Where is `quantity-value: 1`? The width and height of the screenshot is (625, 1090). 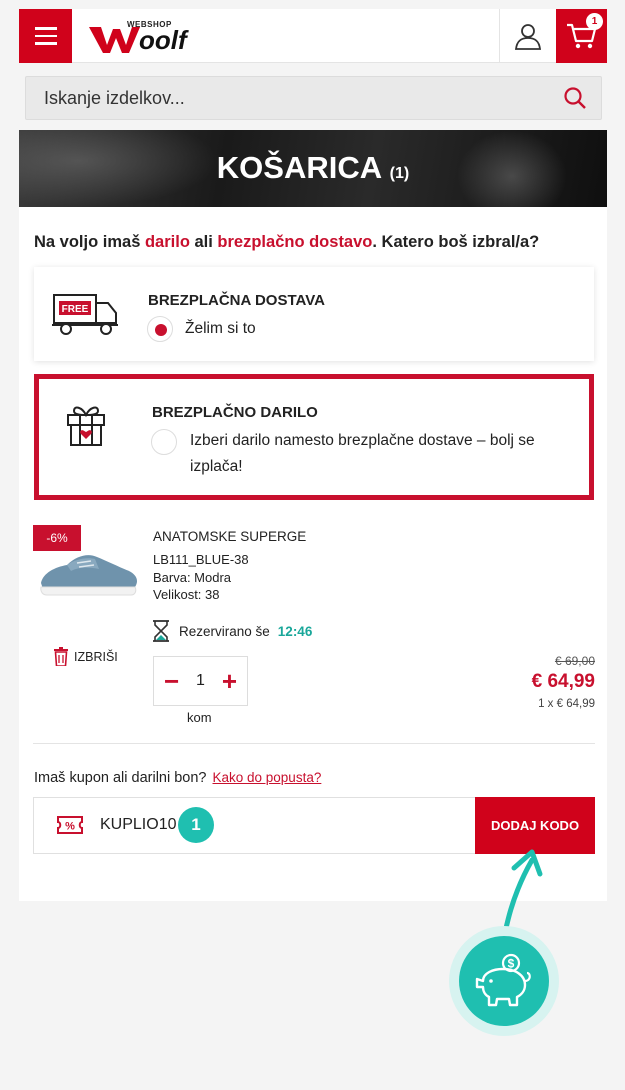 quantity-value: 1 is located at coordinates (200, 681).